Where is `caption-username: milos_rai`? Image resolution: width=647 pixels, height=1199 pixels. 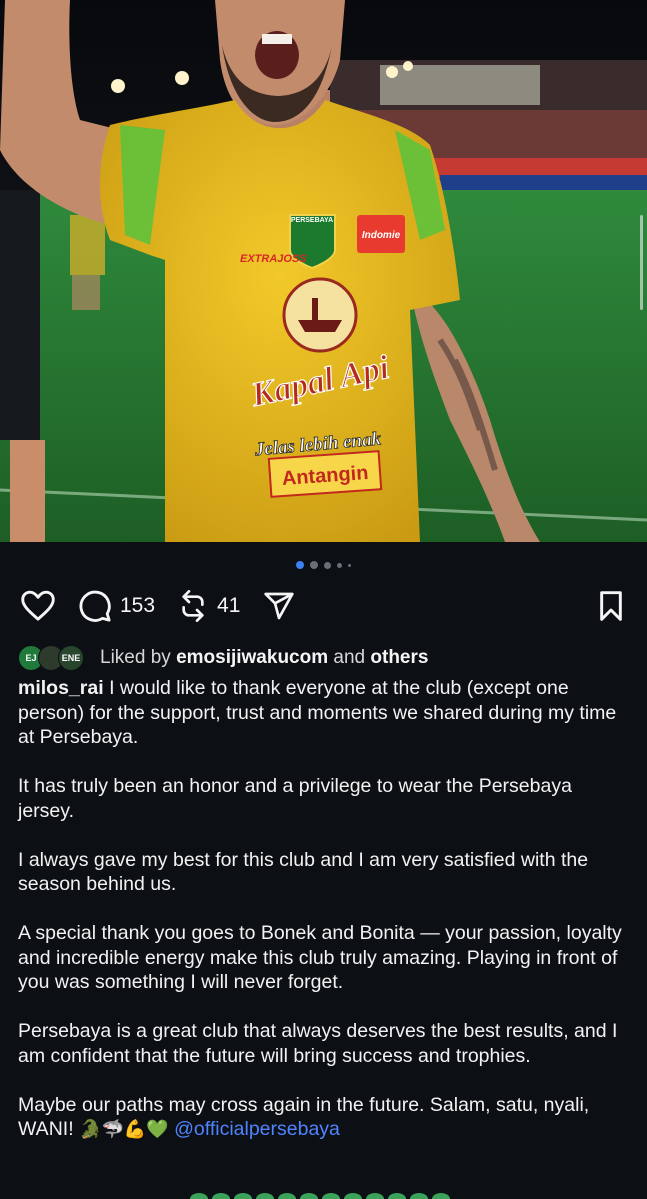 caption-username: milos_rai is located at coordinates (61, 688).